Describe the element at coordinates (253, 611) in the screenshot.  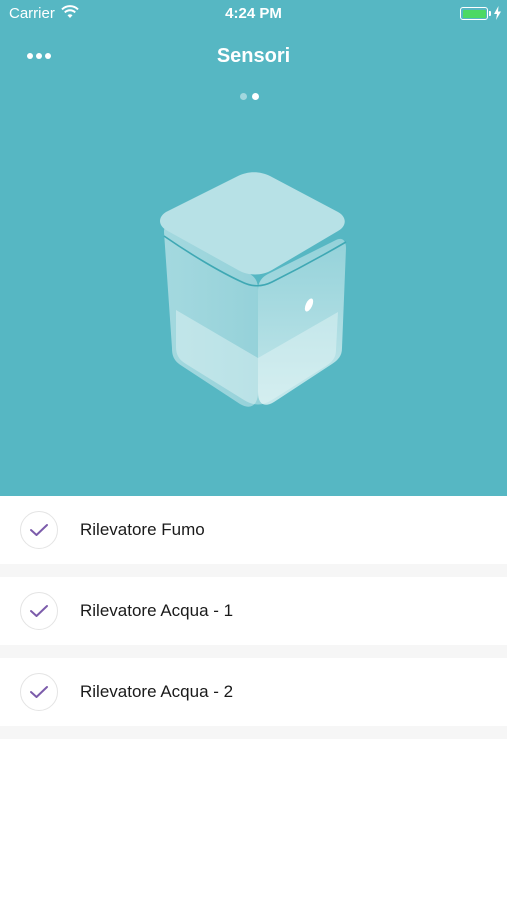
I see `list-item: Rilevatore Acqua - 1` at that location.